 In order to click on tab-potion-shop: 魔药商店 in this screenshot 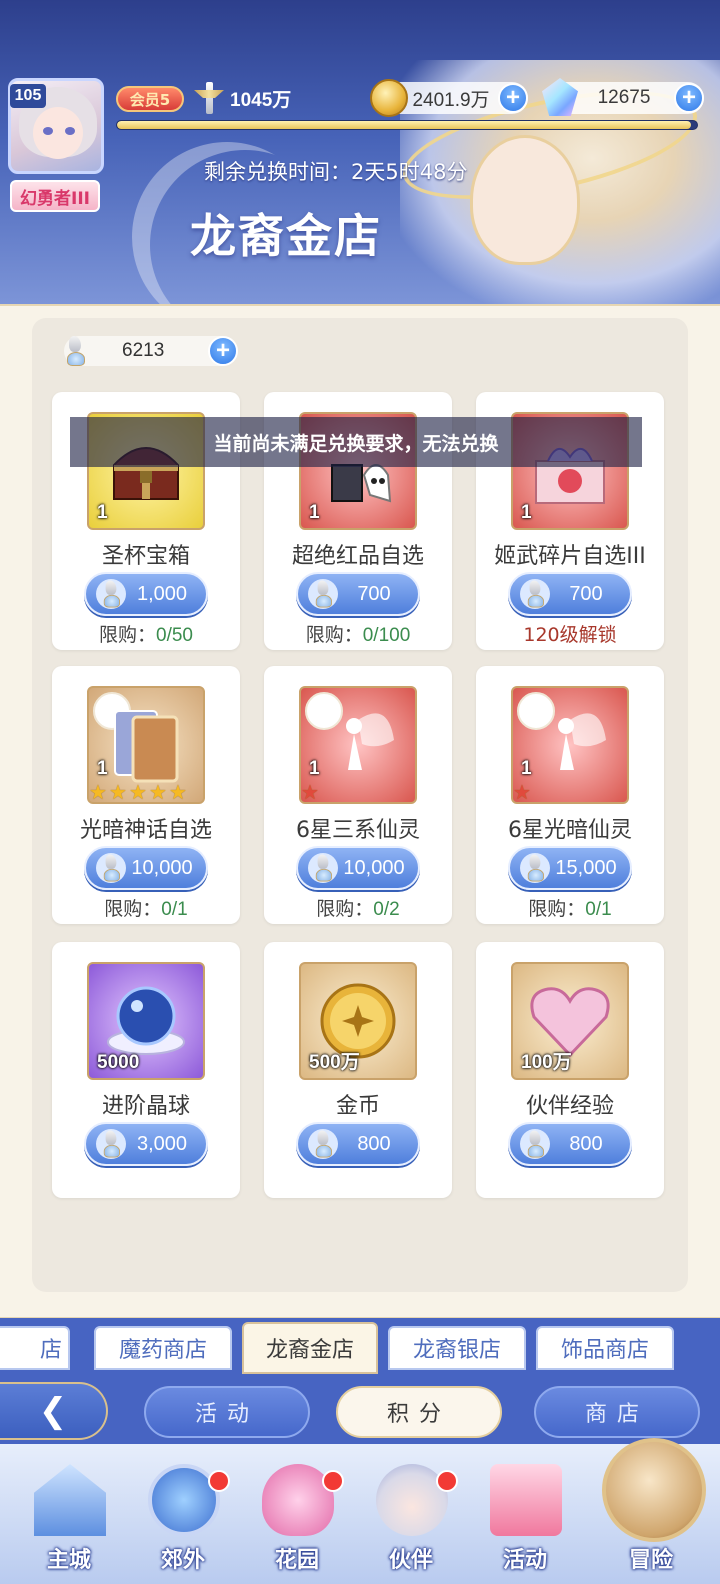, I will do `click(163, 1348)`.